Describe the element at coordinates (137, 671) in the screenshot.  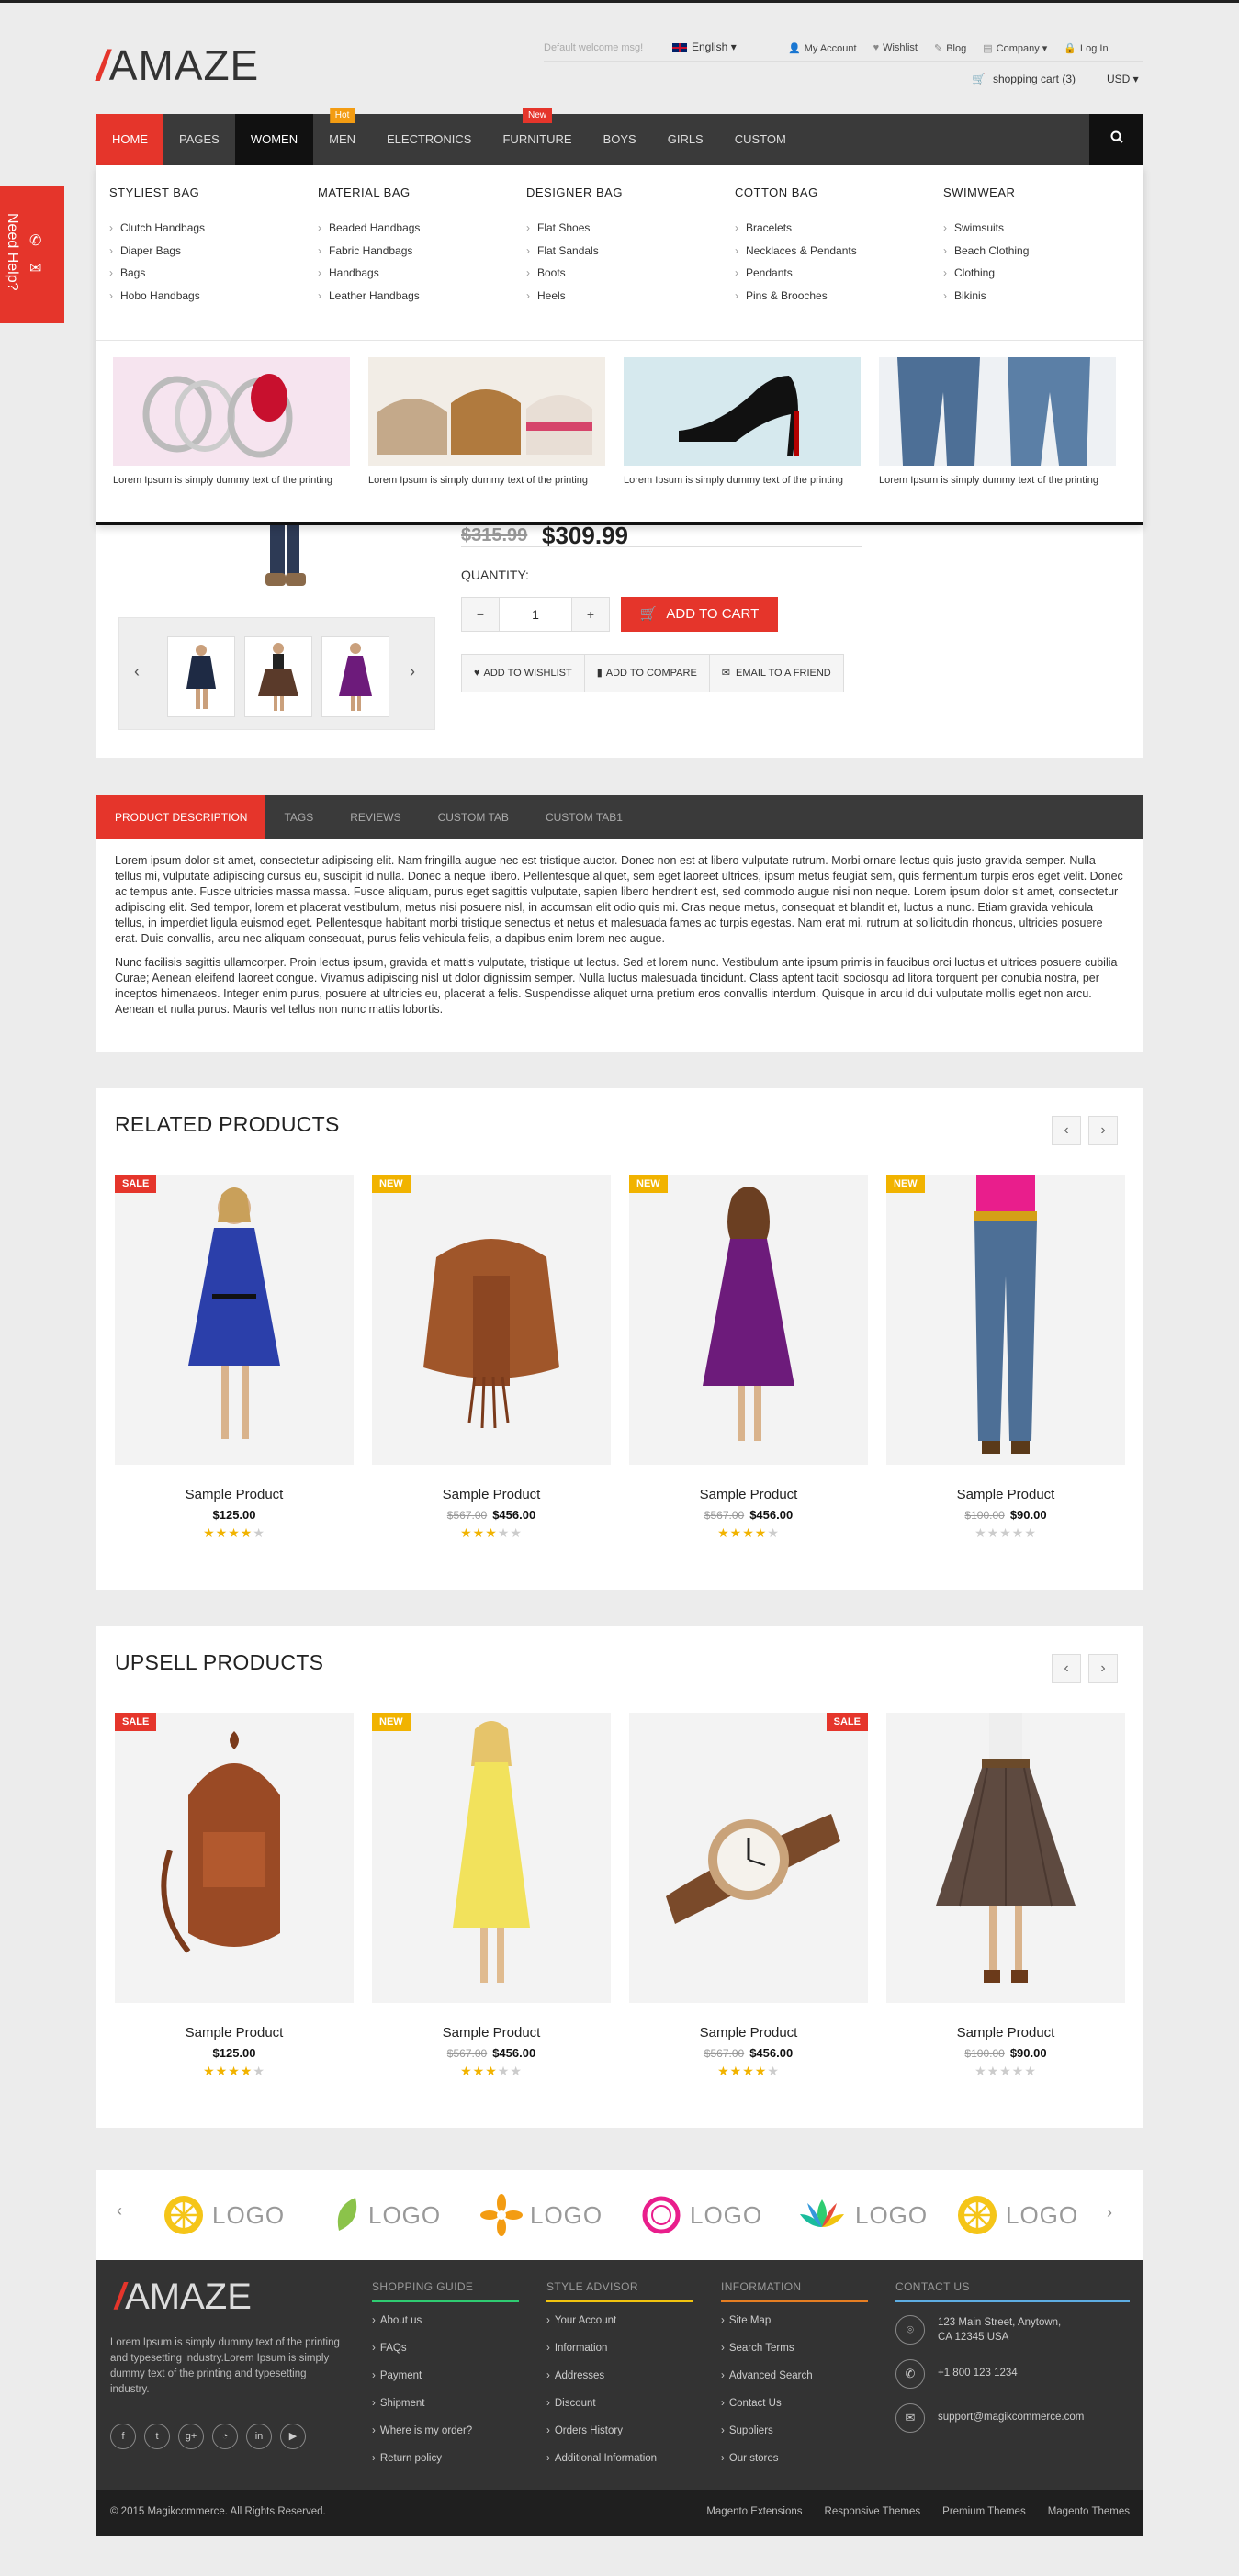
I see `thumb-prev-icon: ‹` at that location.